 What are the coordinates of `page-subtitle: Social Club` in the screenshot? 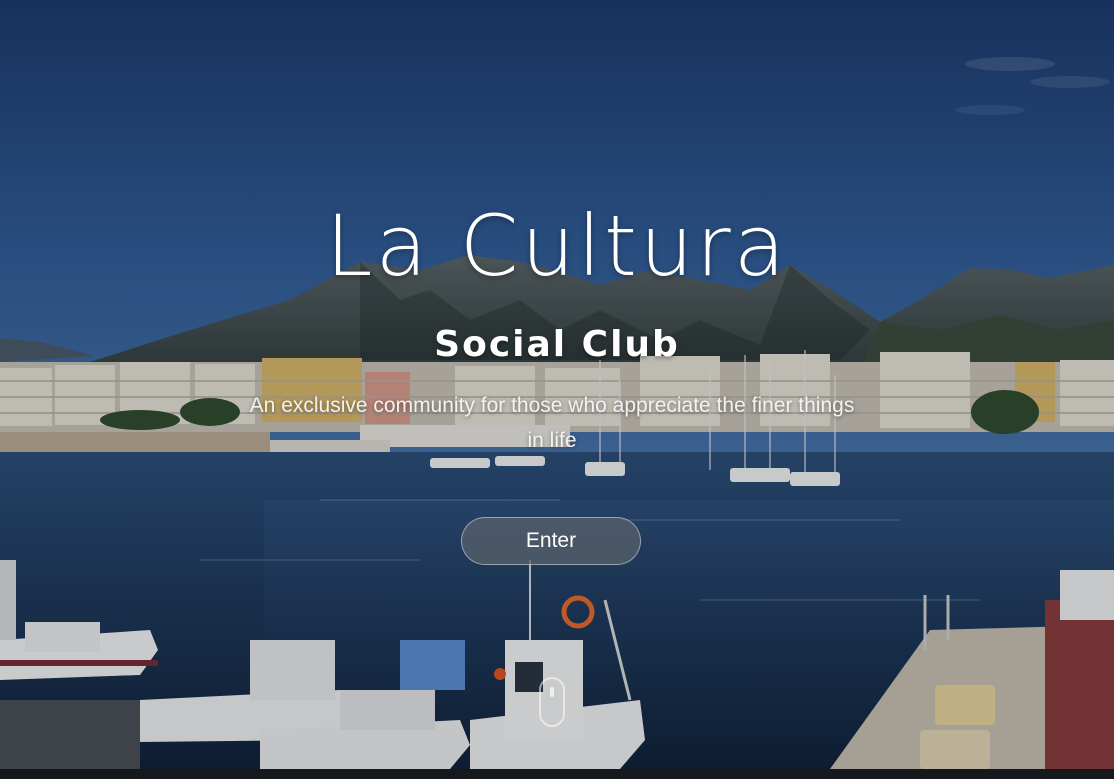 It's located at (557, 344).